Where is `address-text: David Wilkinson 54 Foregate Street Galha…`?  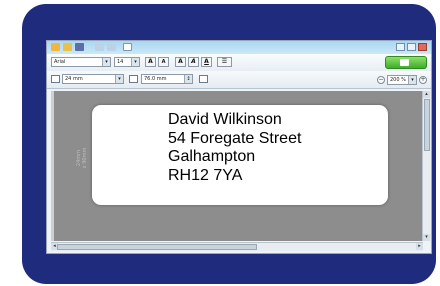
address-text: David Wilkinson 54 Foregate Street Galha… is located at coordinates (234, 148).